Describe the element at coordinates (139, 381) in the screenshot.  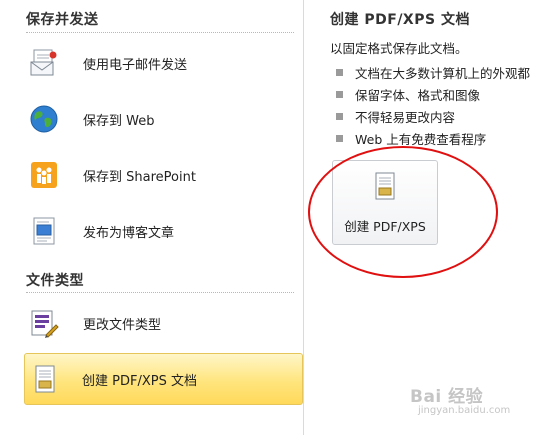
I see `create-pdf-xps-document-label: 创建 PDF/XPS 文档` at that location.